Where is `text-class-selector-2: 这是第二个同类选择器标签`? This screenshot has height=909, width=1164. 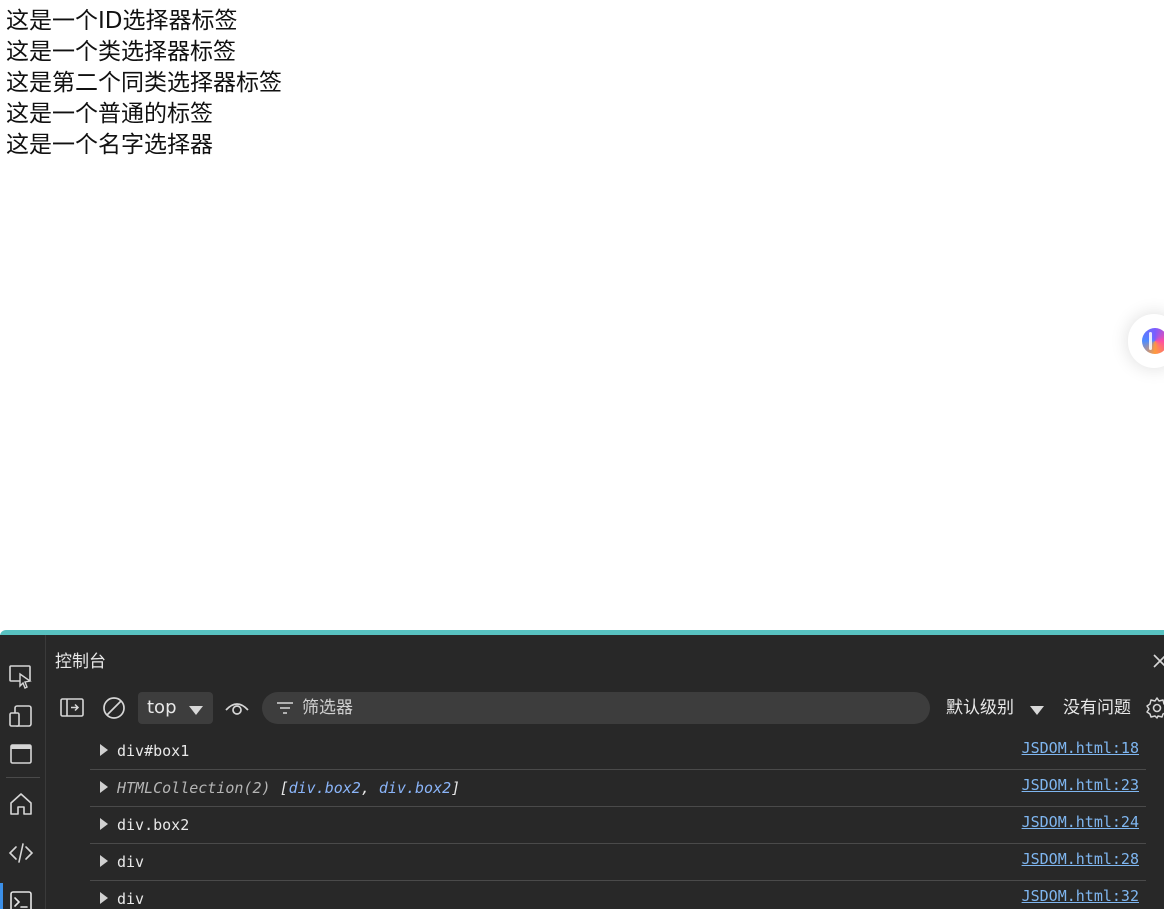
text-class-selector-2: 这是第二个同类选择器标签 is located at coordinates (144, 83).